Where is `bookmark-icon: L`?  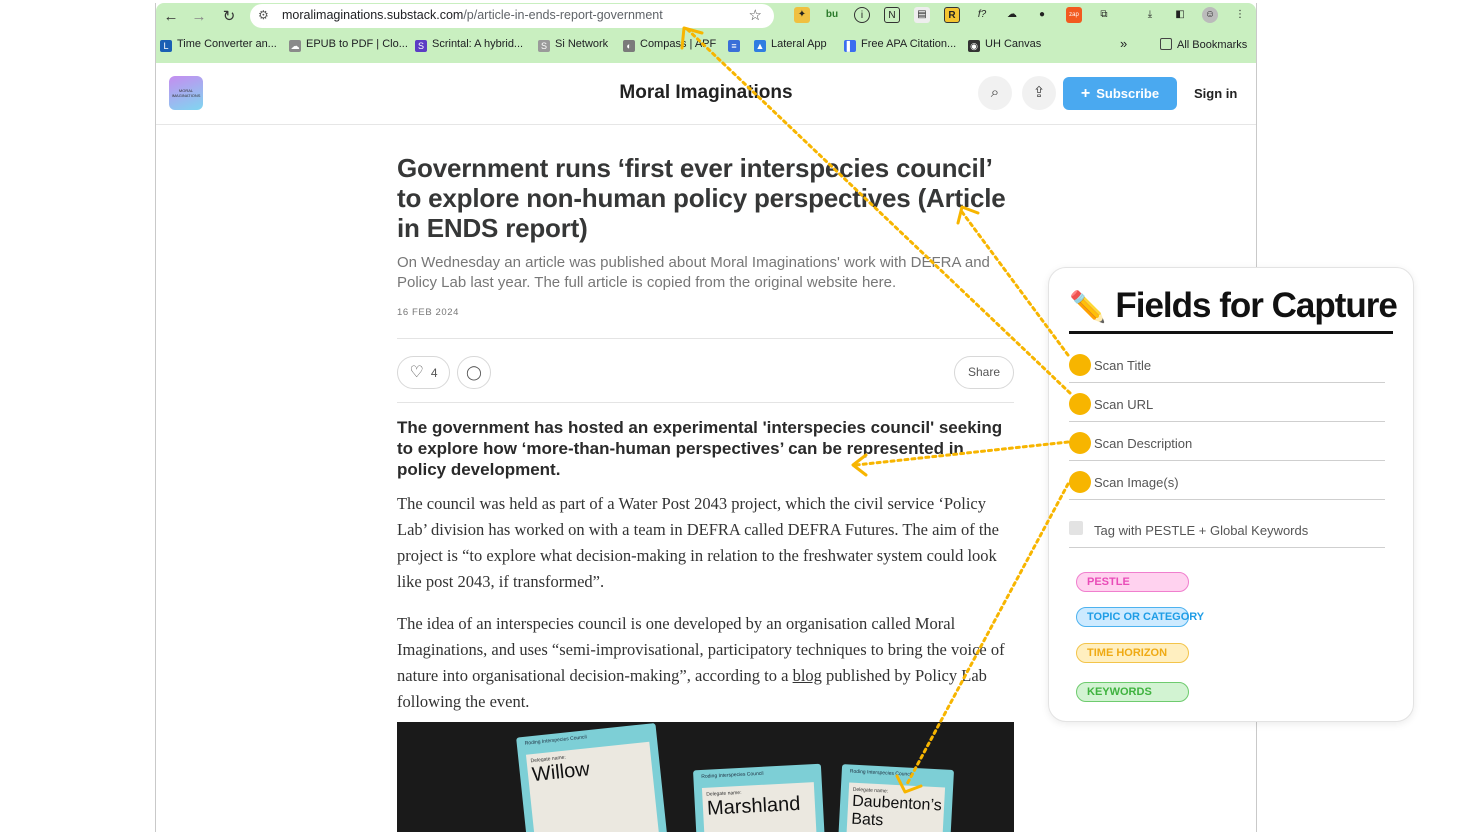
bookmark-icon: L is located at coordinates (166, 46).